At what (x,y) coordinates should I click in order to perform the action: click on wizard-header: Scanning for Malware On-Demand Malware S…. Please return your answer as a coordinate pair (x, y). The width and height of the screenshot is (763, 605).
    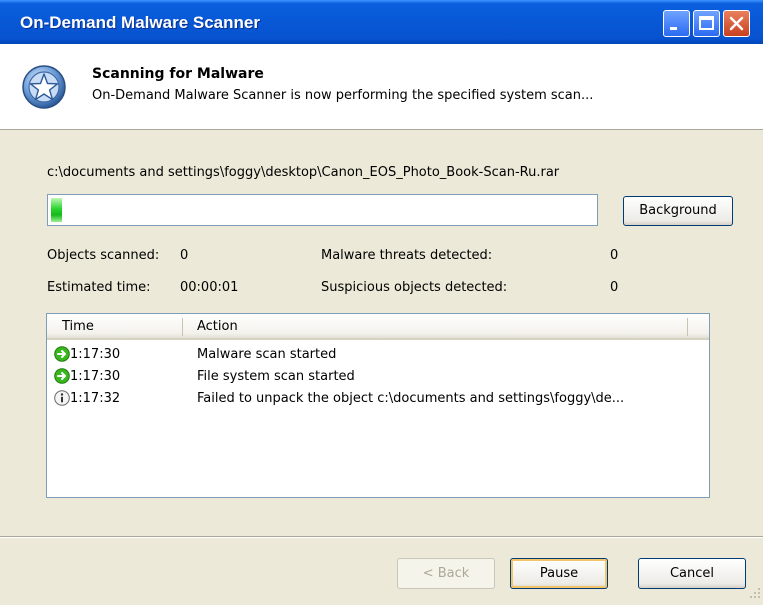
    Looking at the image, I should click on (381, 87).